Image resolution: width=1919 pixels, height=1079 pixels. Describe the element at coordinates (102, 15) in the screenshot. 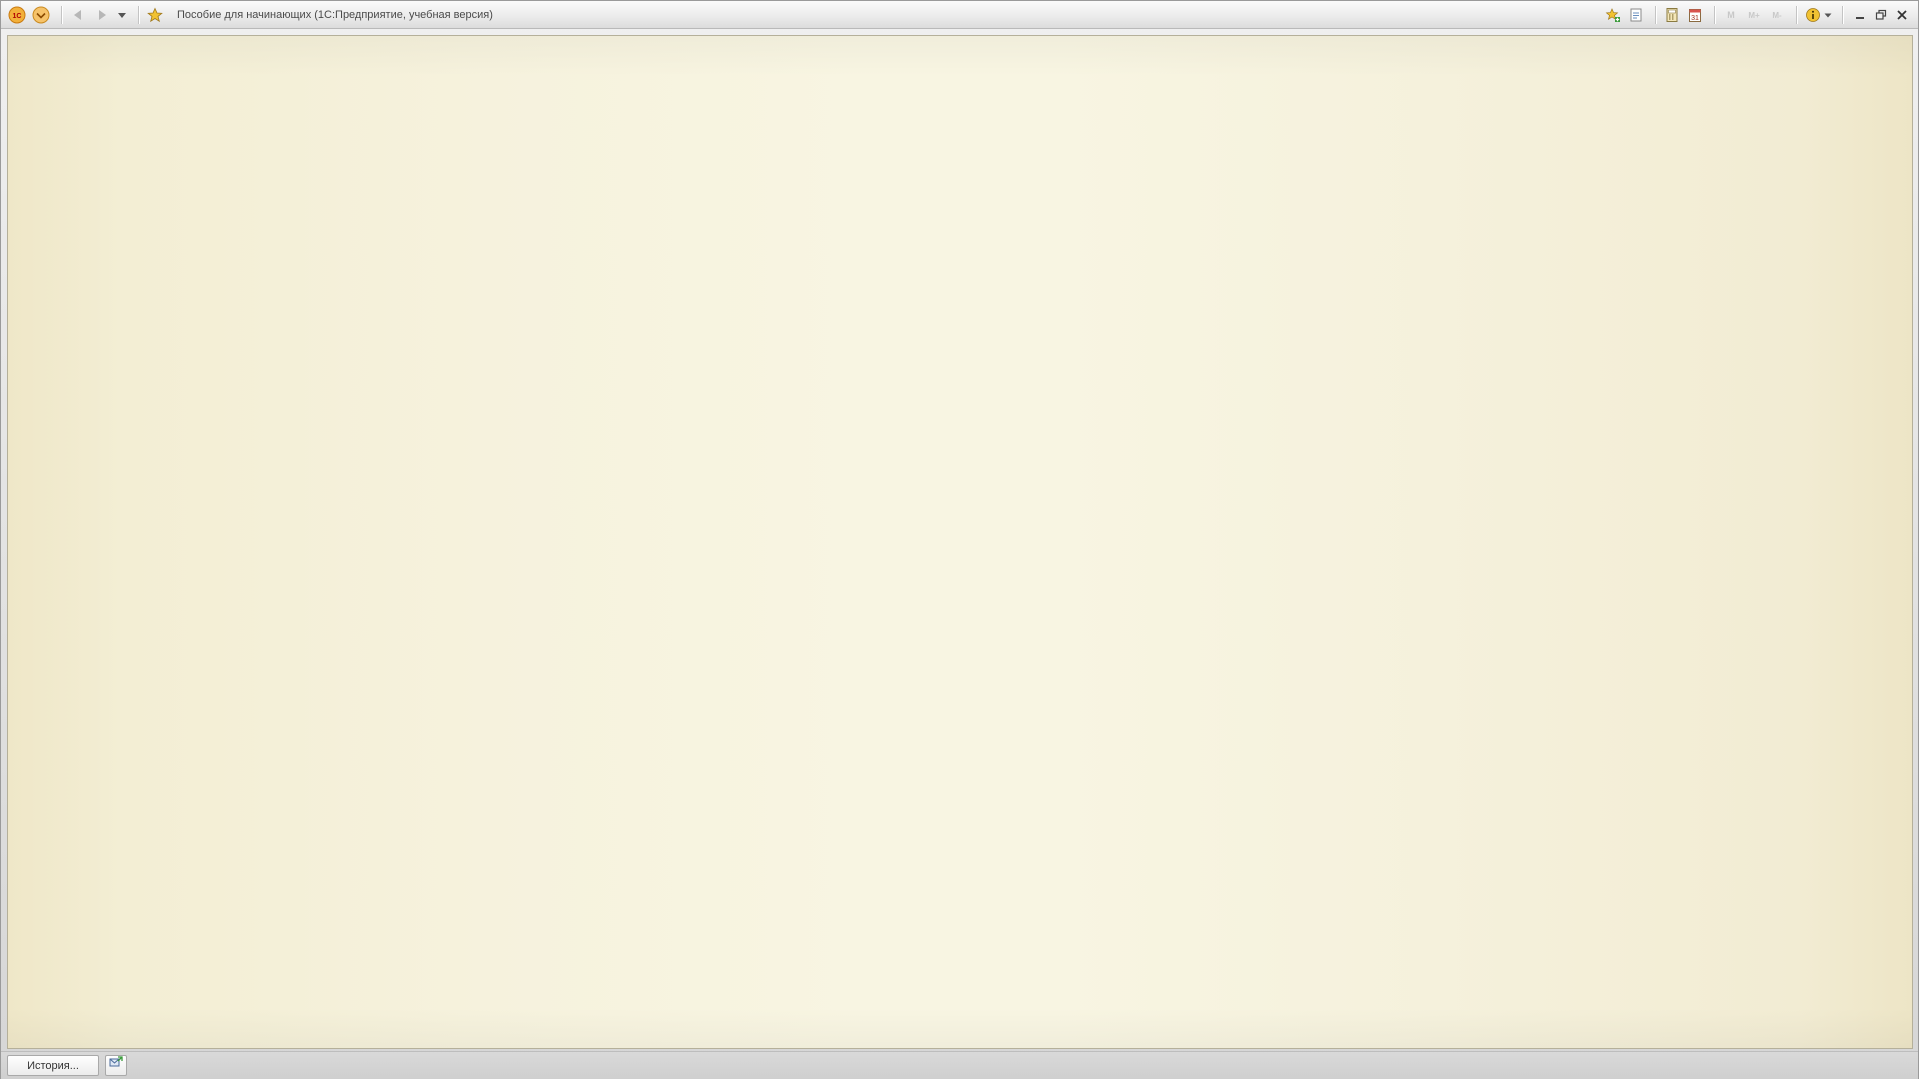

I see `forward-arrow-icon` at that location.